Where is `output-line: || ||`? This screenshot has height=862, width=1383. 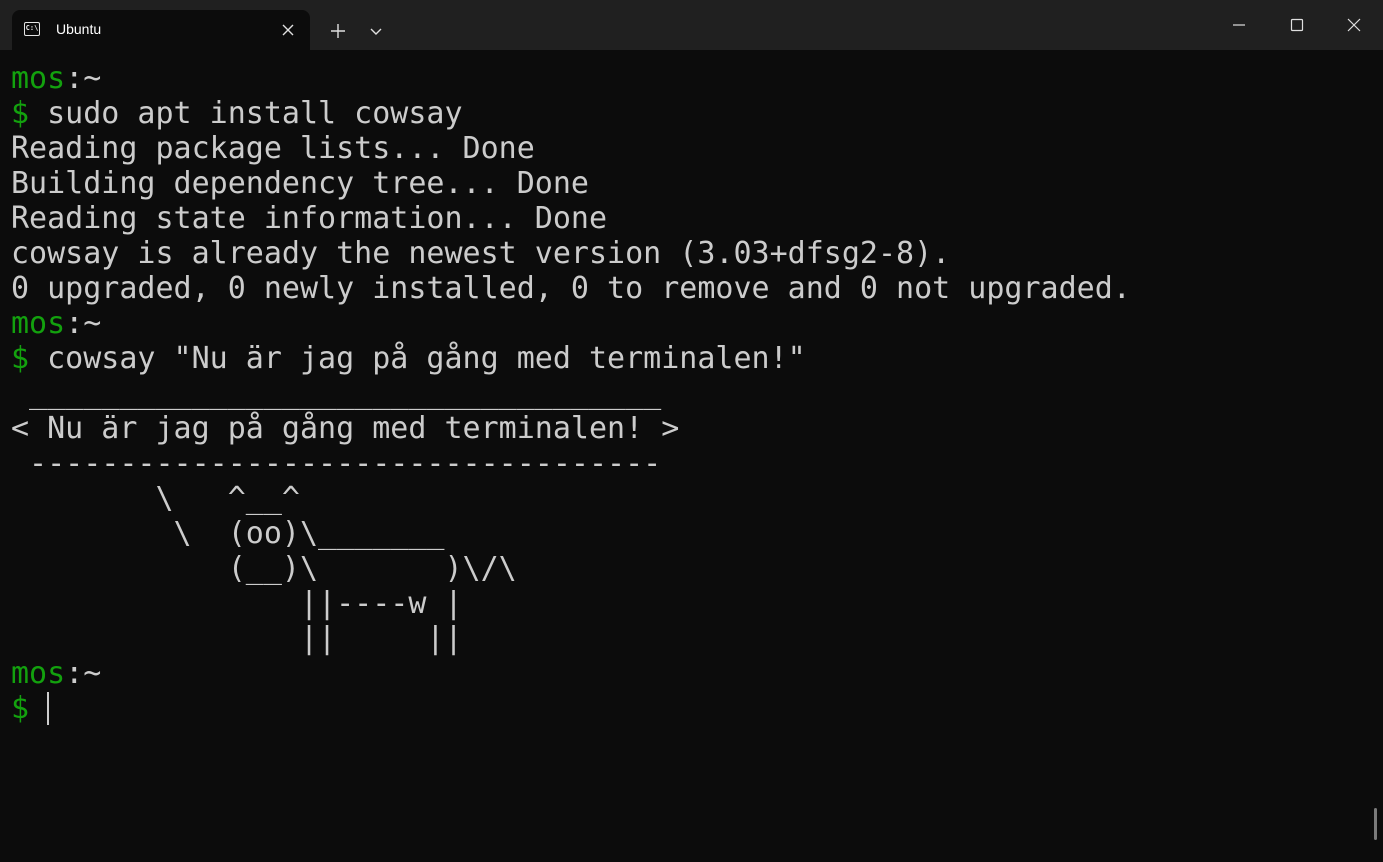 output-line: || || is located at coordinates (686, 638).